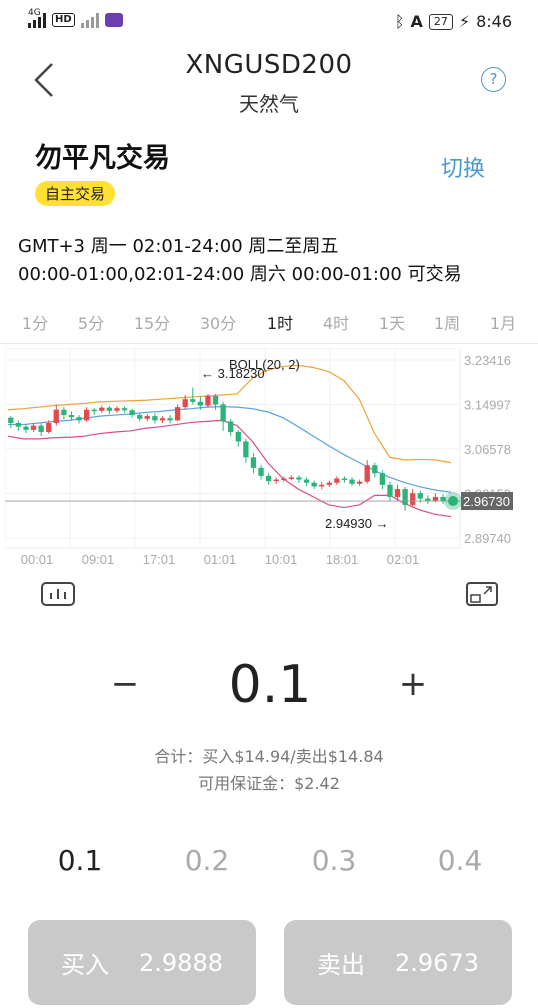 The height and width of the screenshot is (1008, 538). I want to click on tab-timeframe-7: 1周, so click(447, 322).